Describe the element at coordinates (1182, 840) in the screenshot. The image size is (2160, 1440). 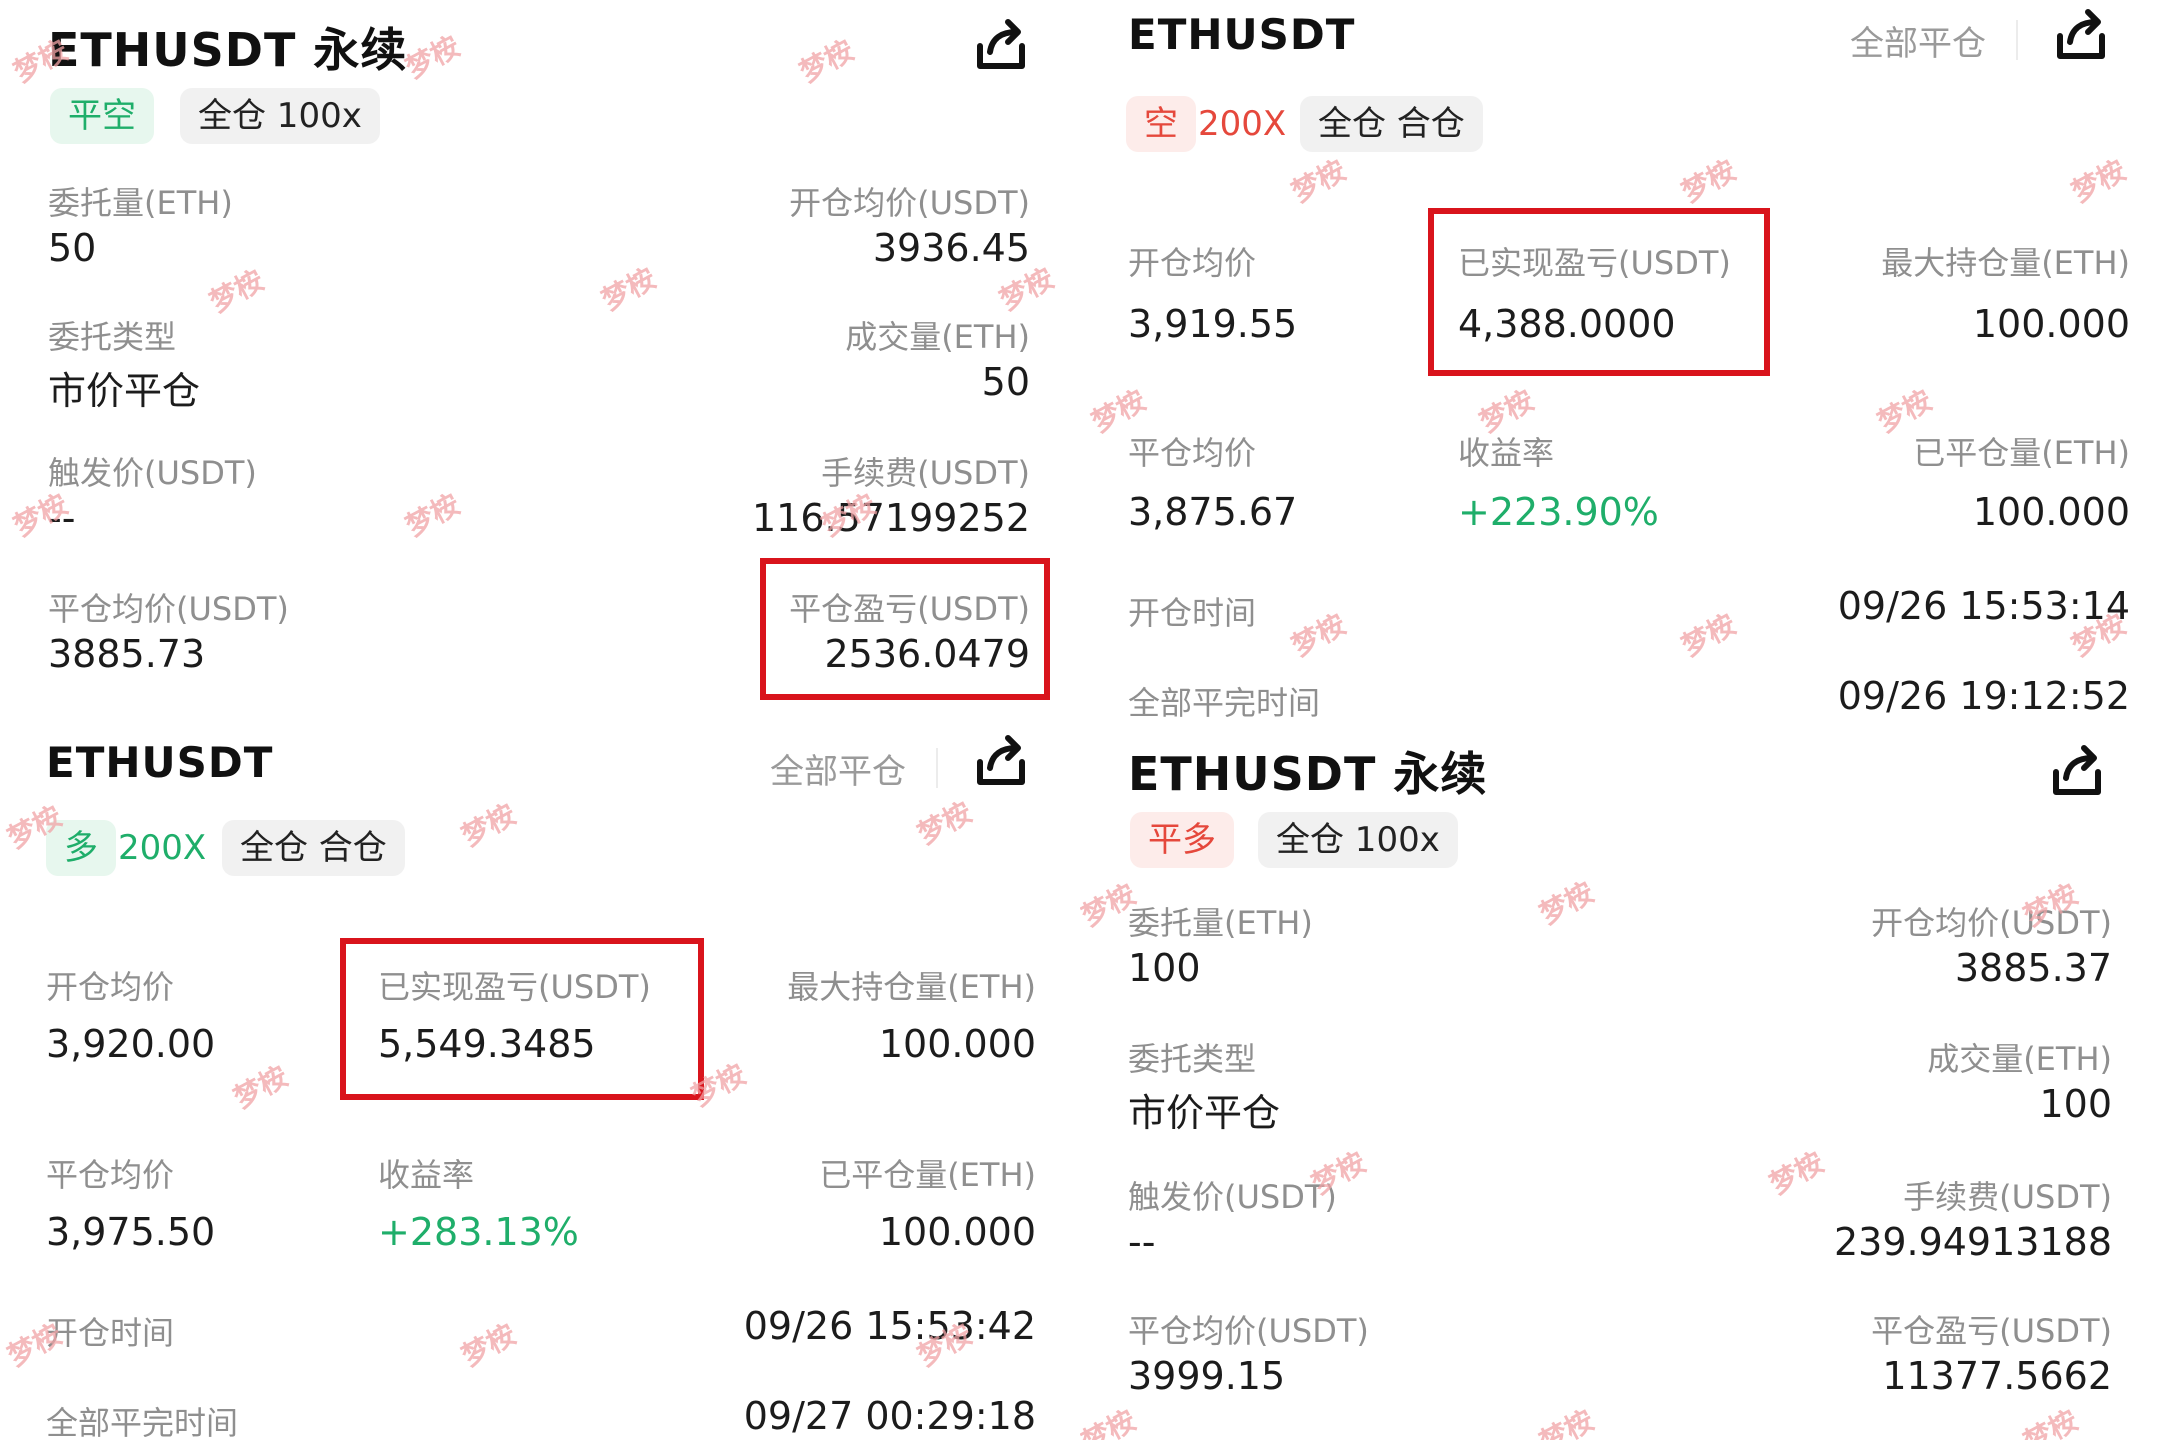
I see `side-tag: 平多` at that location.